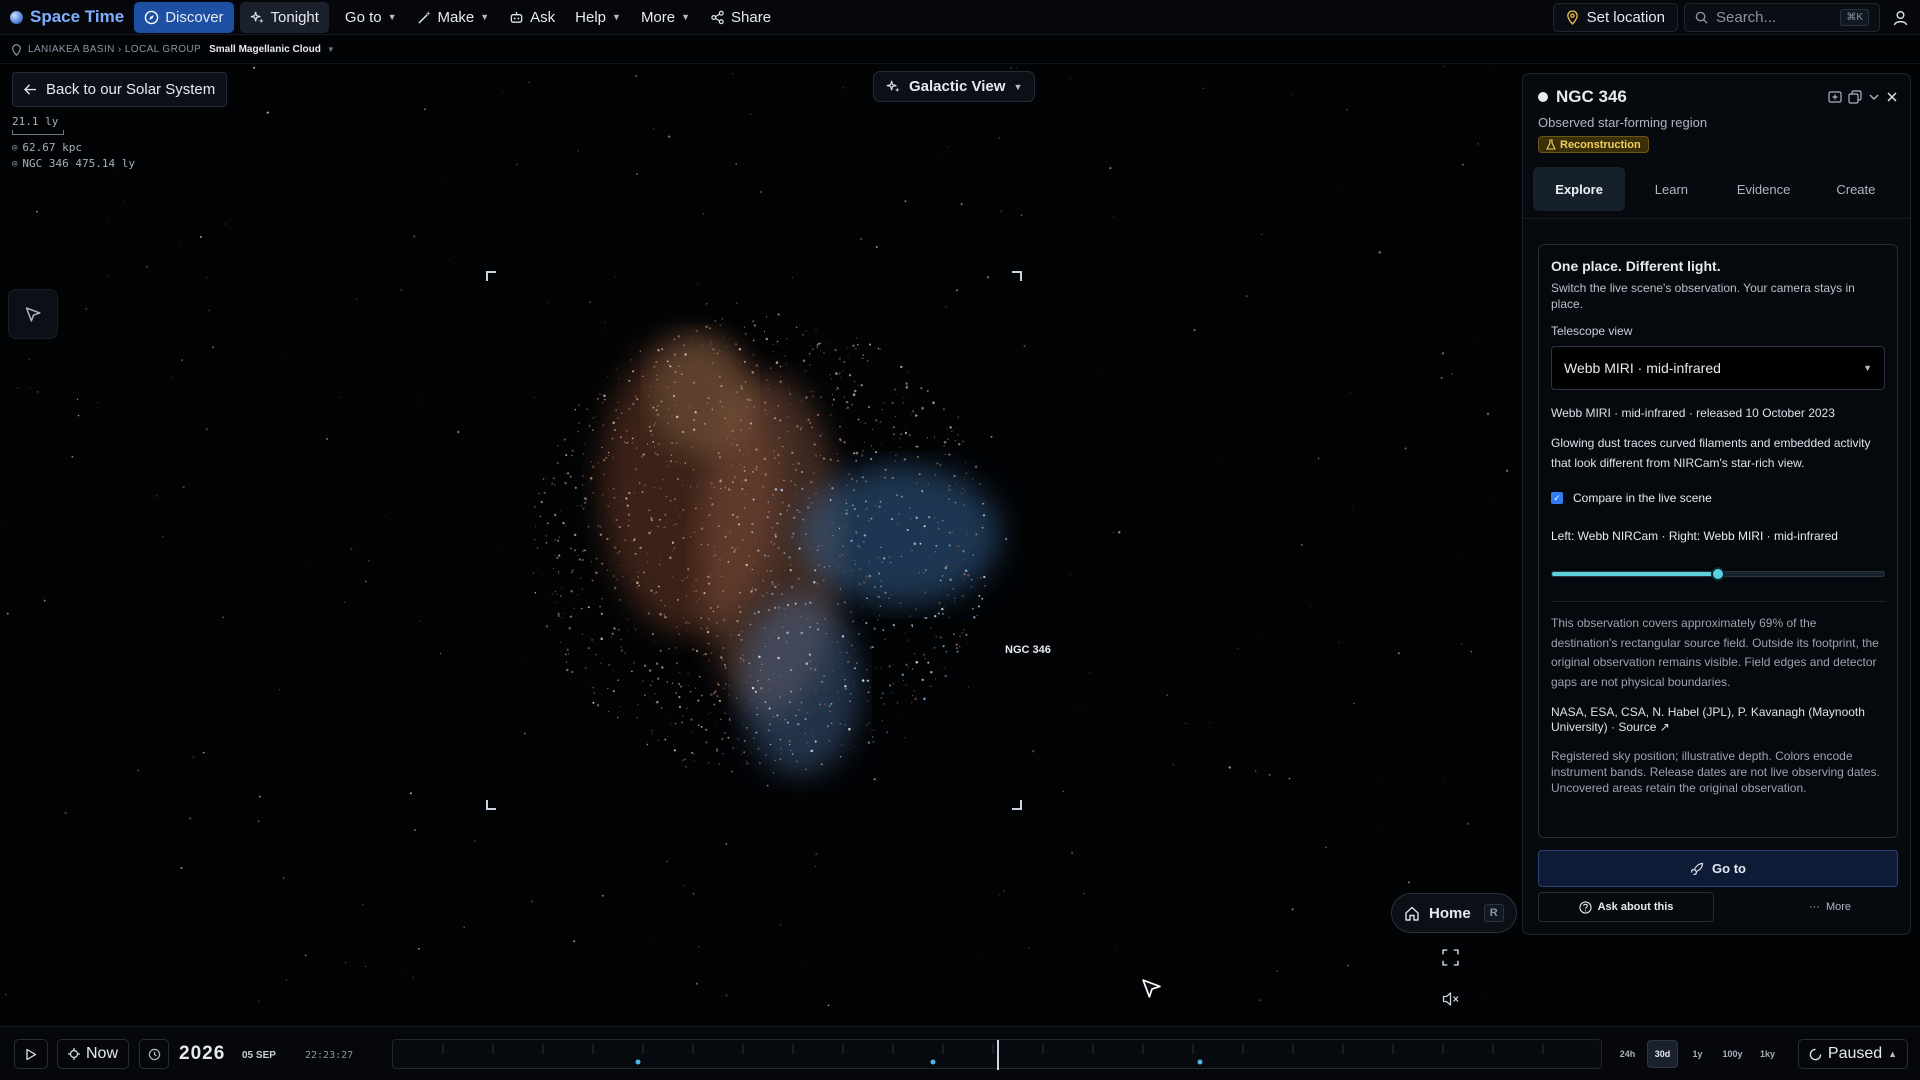 The height and width of the screenshot is (1080, 1920). Describe the element at coordinates (93, 1054) in the screenshot. I see `now-button: Now` at that location.